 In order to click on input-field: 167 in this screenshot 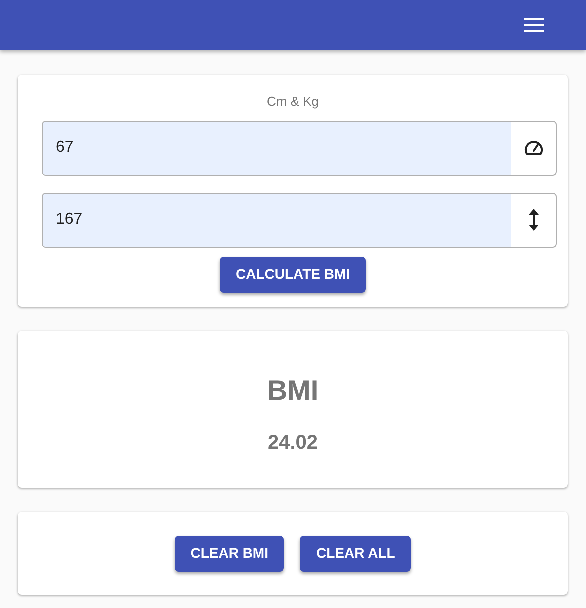, I will do `click(299, 220)`.